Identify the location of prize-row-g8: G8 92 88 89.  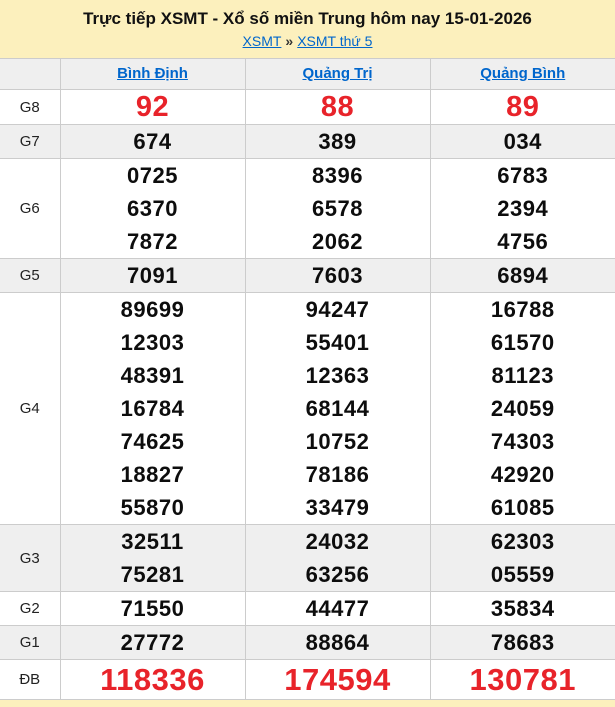
(307, 107).